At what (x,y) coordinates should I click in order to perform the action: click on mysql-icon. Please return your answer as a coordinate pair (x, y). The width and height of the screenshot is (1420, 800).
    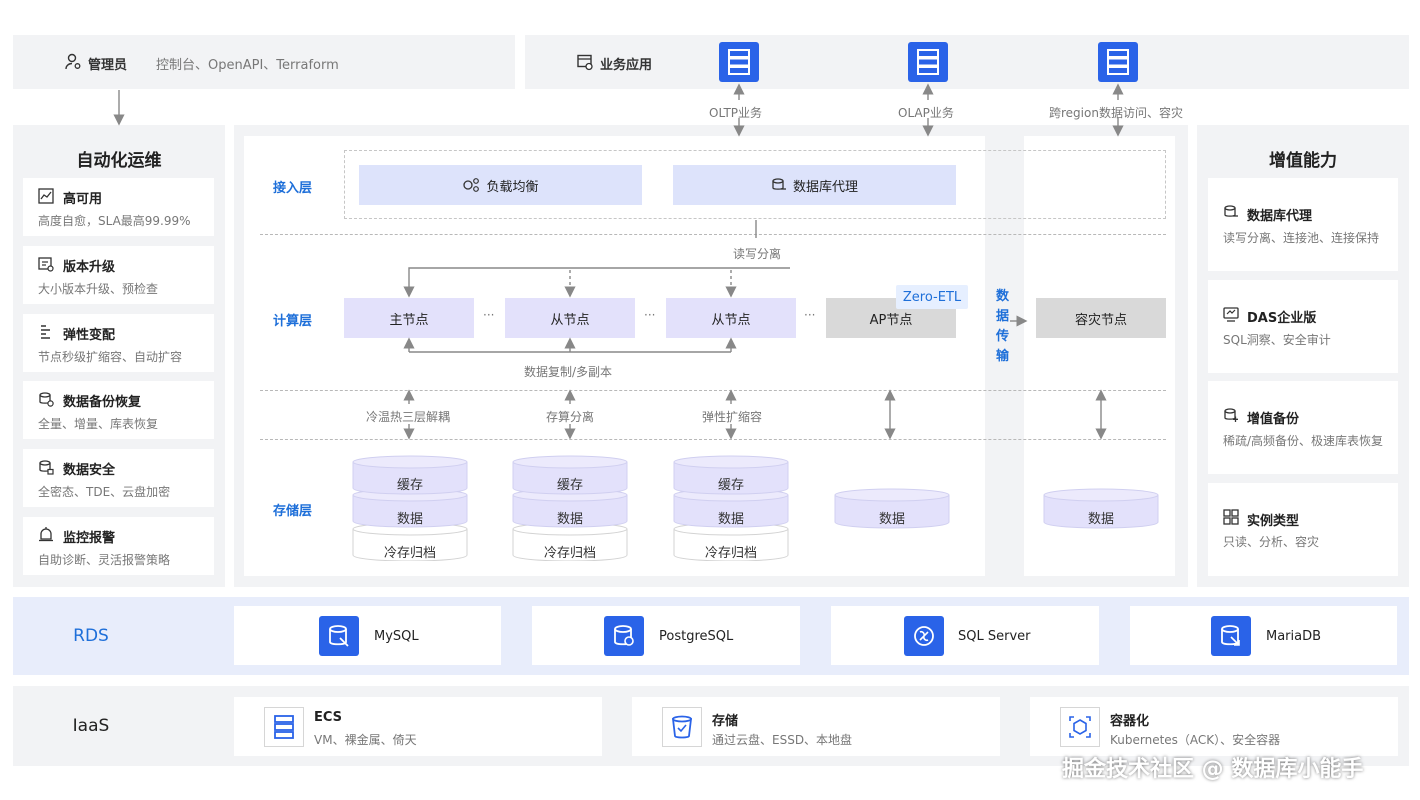
    Looking at the image, I should click on (339, 636).